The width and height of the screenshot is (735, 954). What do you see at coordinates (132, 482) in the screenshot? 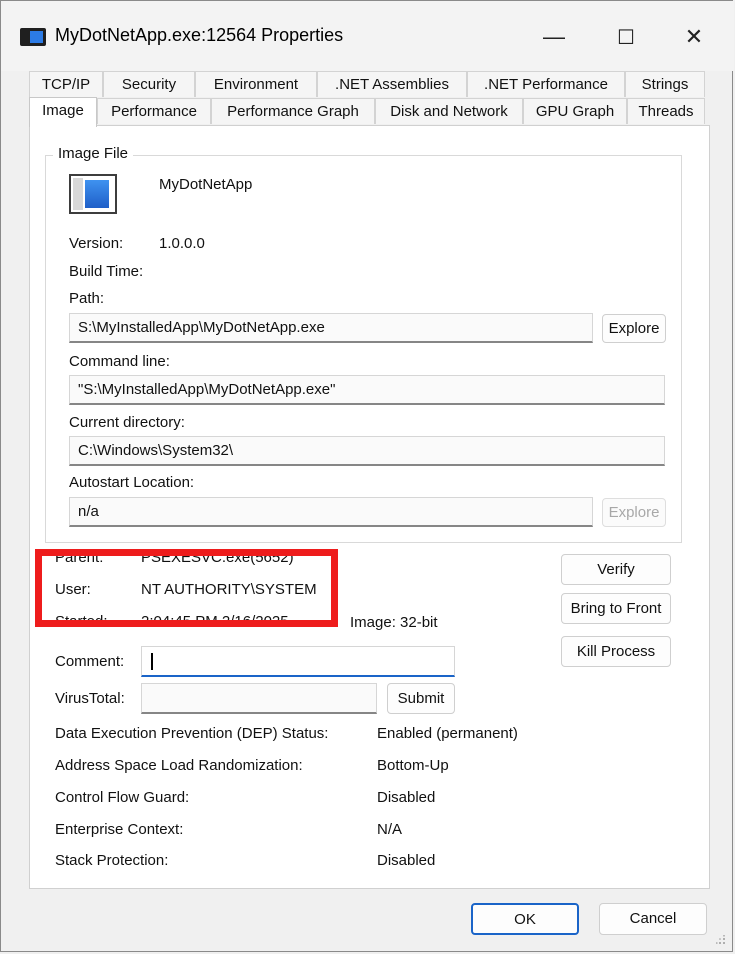
I see `autostart-label: Autostart Location:` at bounding box center [132, 482].